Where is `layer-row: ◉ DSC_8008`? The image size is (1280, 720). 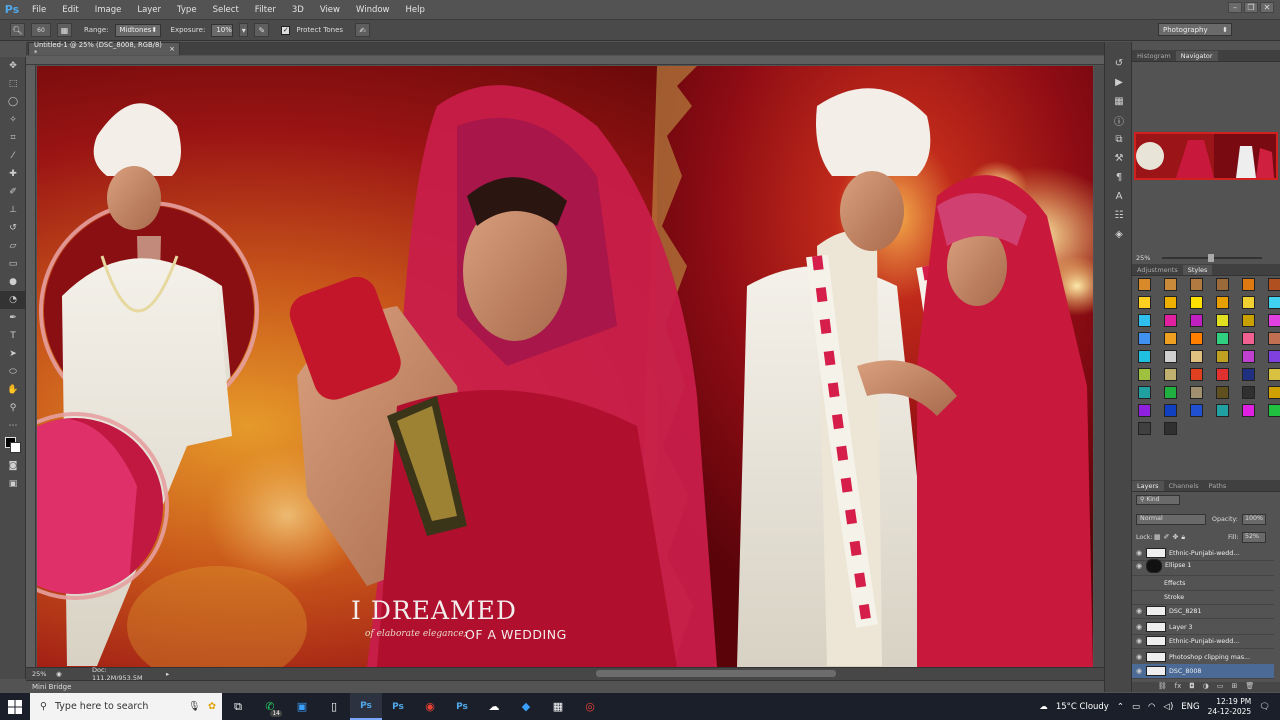
layer-row: ◉ DSC_8008 is located at coordinates (1203, 671).